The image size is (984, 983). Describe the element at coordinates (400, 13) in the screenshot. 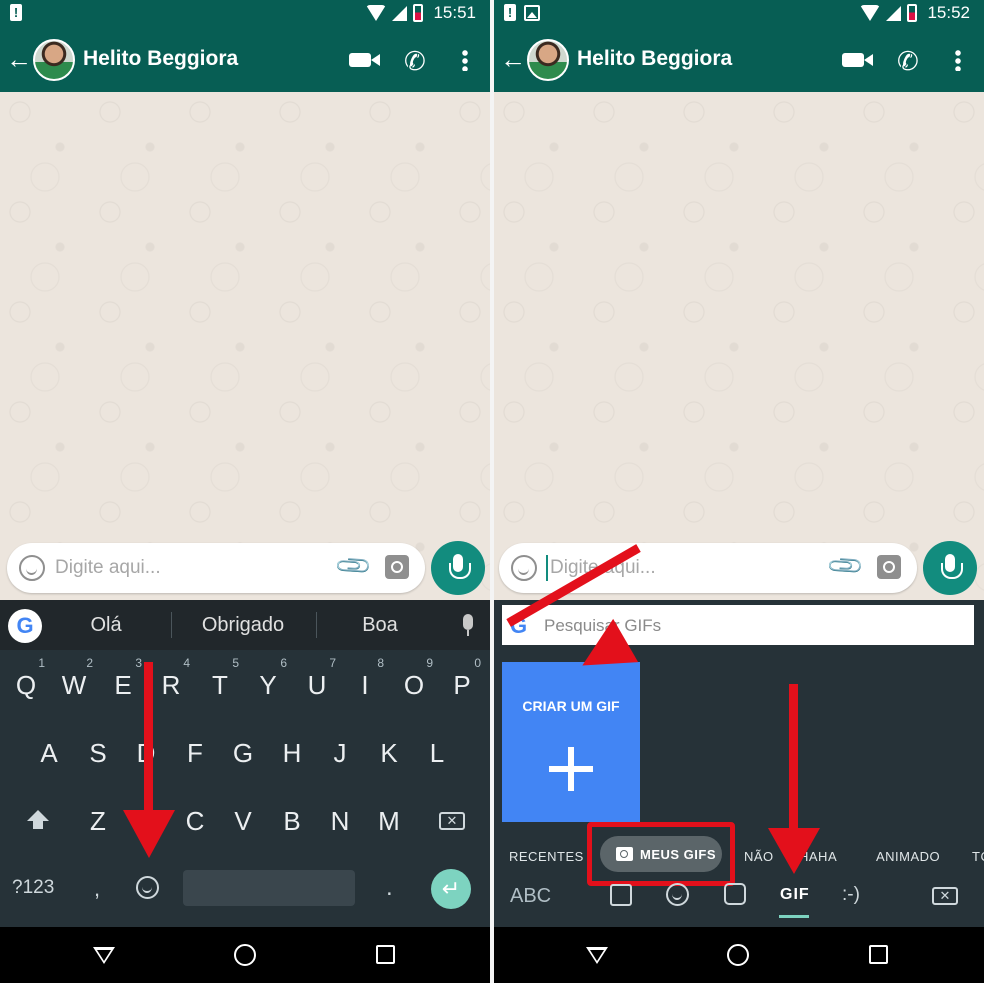

I see `signal-icon` at that location.